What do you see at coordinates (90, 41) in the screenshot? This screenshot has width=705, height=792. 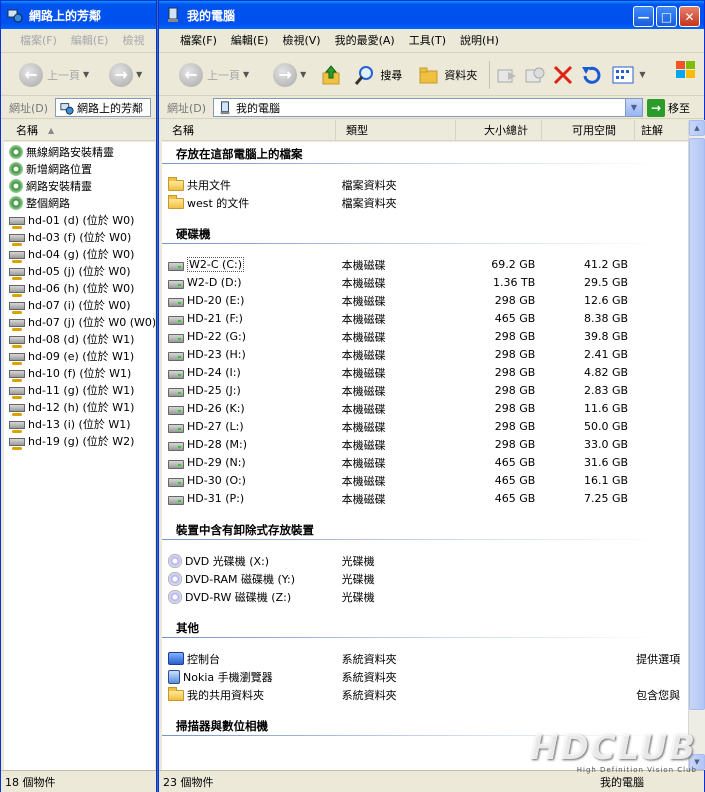 I see `left-menu-edit: 編輯(E)` at bounding box center [90, 41].